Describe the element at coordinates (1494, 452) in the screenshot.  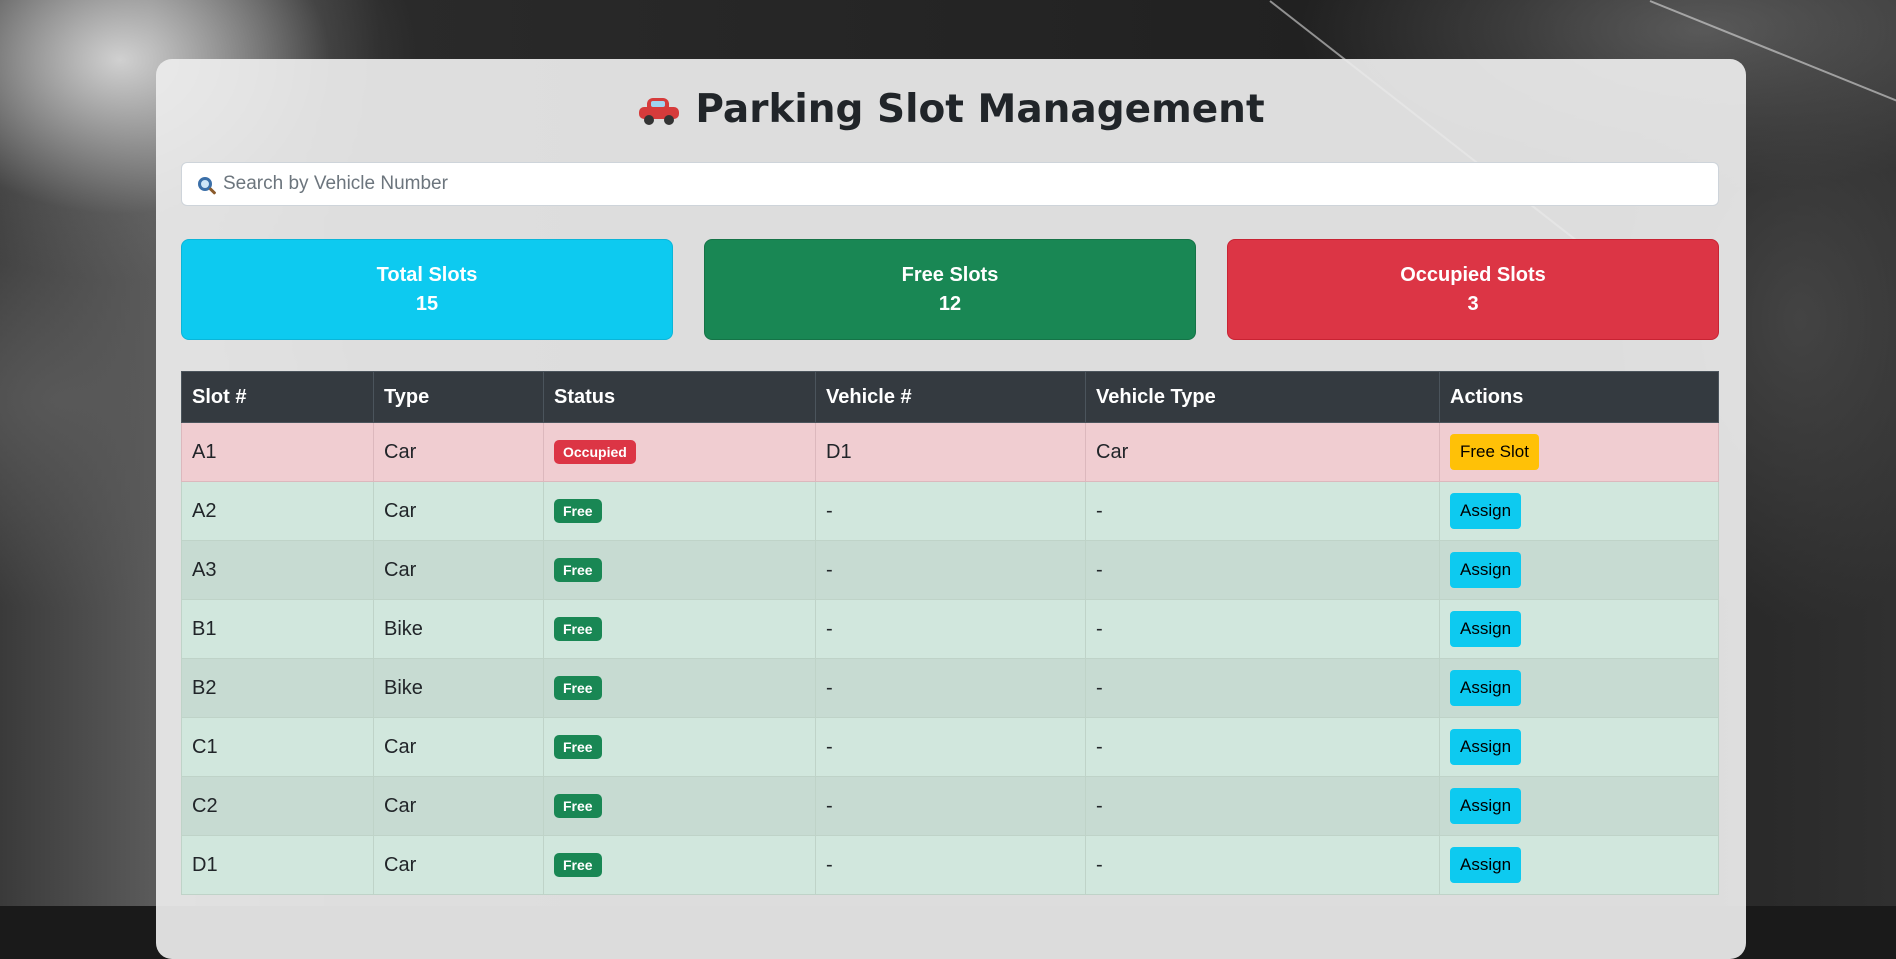
I see `free-slot-button: Free Slot` at that location.